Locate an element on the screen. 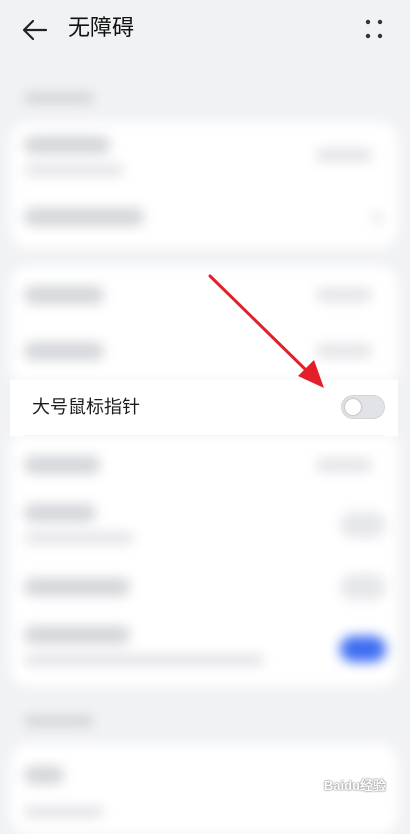  app-header: 无障碍 is located at coordinates (205, 30).